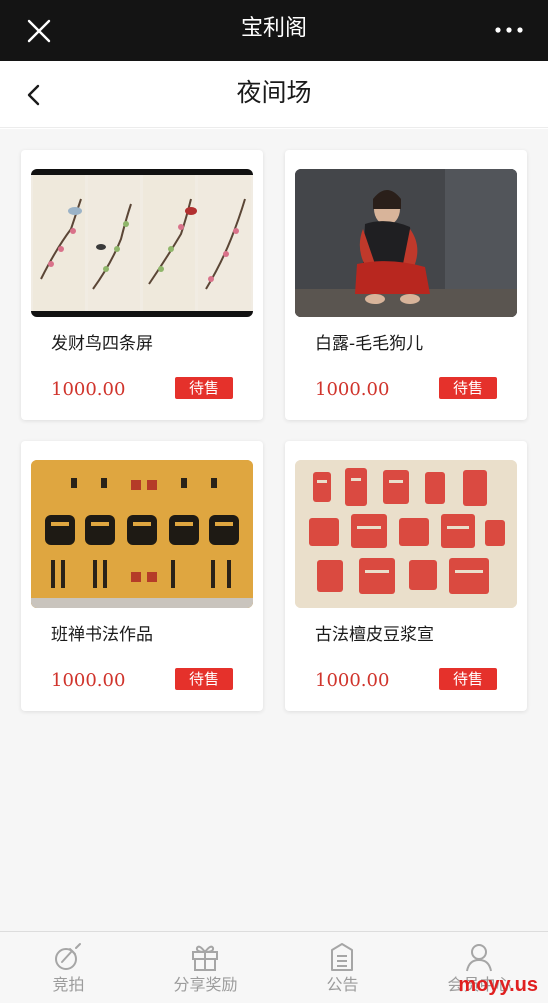 The height and width of the screenshot is (1003, 548). What do you see at coordinates (342, 984) in the screenshot?
I see `tab-label: 公告` at bounding box center [342, 984].